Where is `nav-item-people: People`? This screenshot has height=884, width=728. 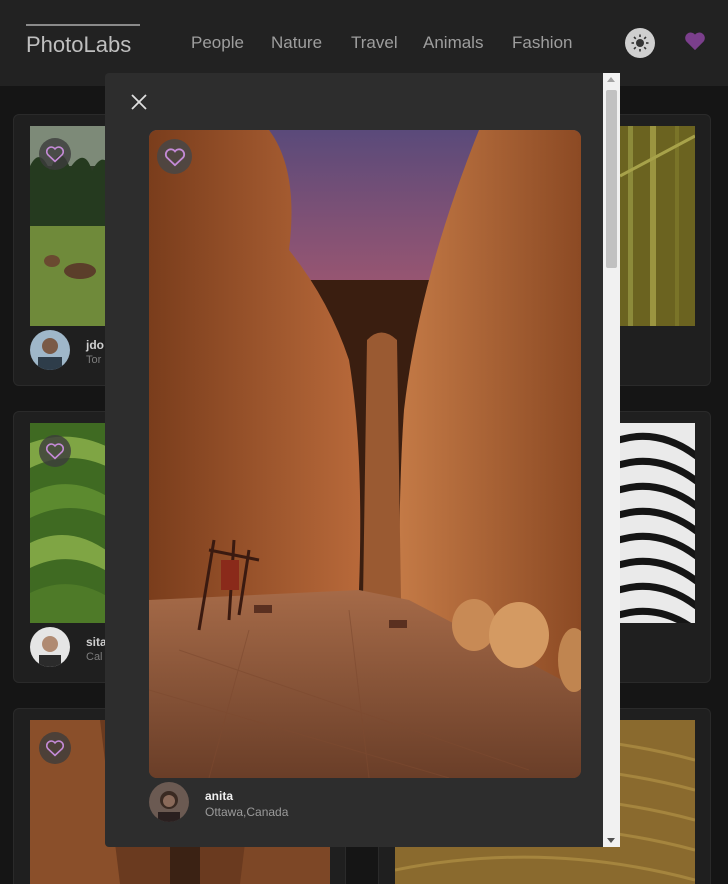 nav-item-people: People is located at coordinates (217, 43).